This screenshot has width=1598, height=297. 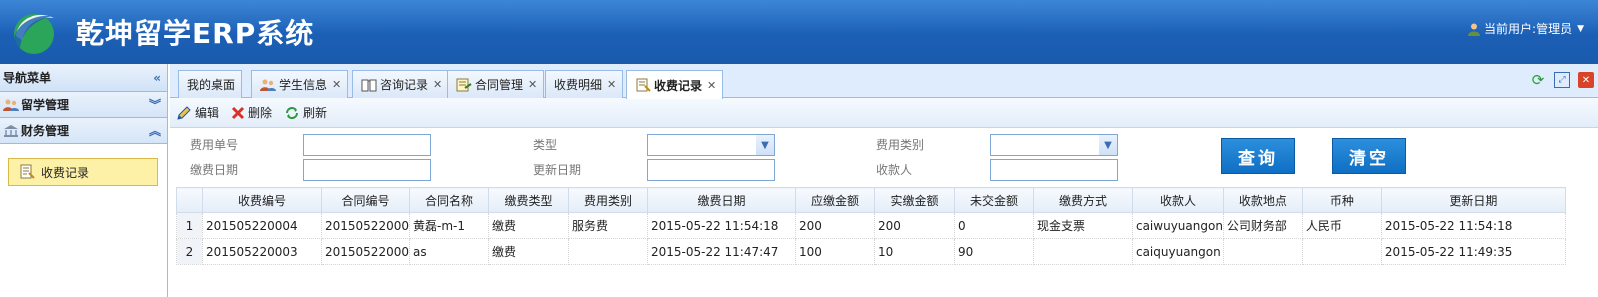 What do you see at coordinates (83, 131) in the screenshot?
I see `sidebar-section-finance: 财务管理 ︽` at bounding box center [83, 131].